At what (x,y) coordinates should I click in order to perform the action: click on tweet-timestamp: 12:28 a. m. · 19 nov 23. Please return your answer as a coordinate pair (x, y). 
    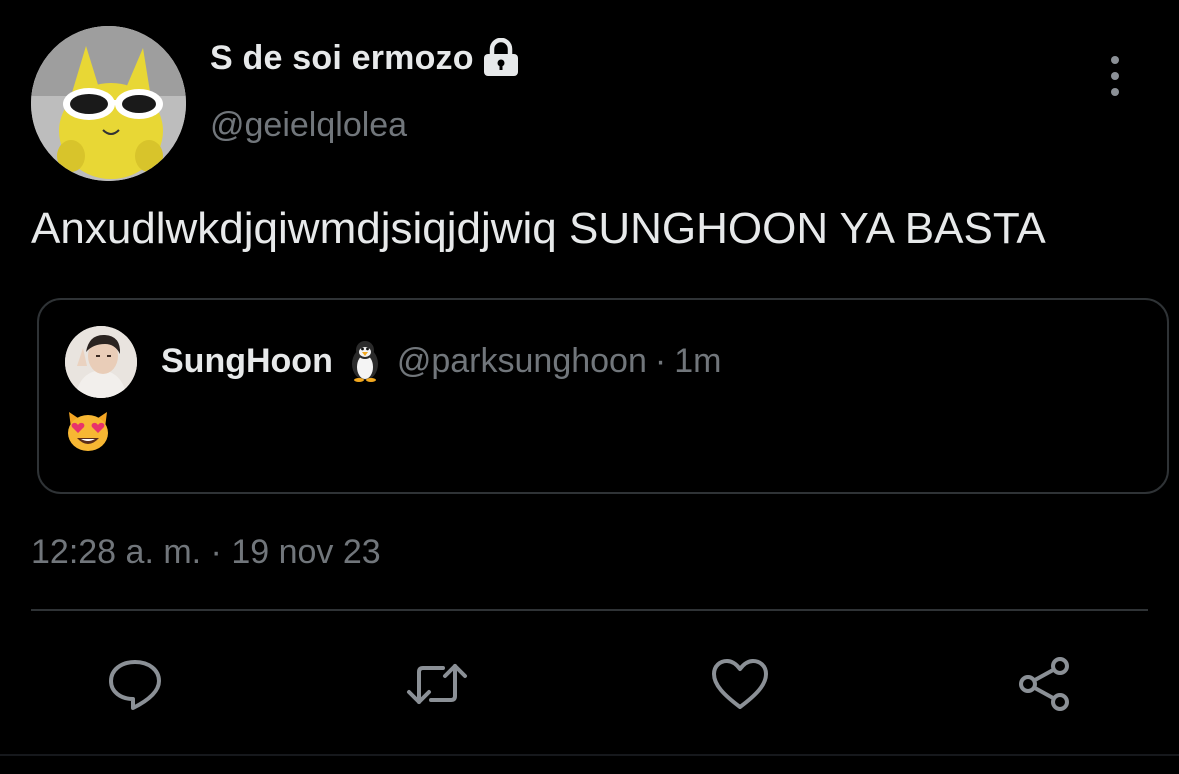
    Looking at the image, I should click on (206, 552).